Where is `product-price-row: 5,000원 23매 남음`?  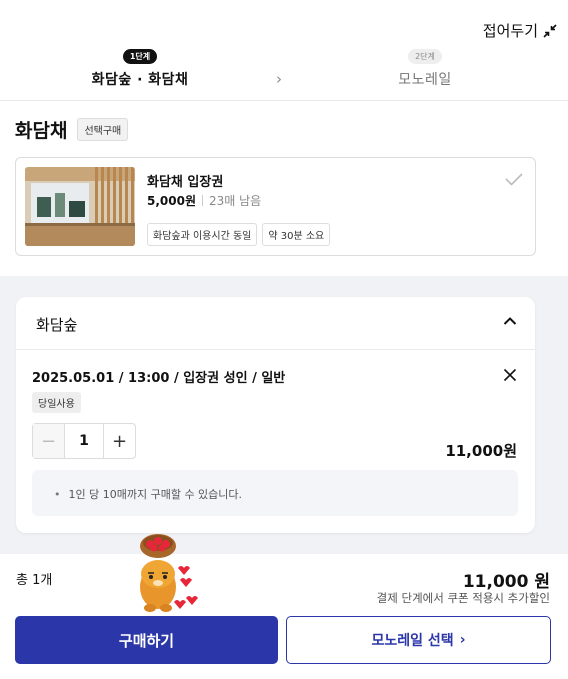 product-price-row: 5,000원 23매 남음 is located at coordinates (204, 200).